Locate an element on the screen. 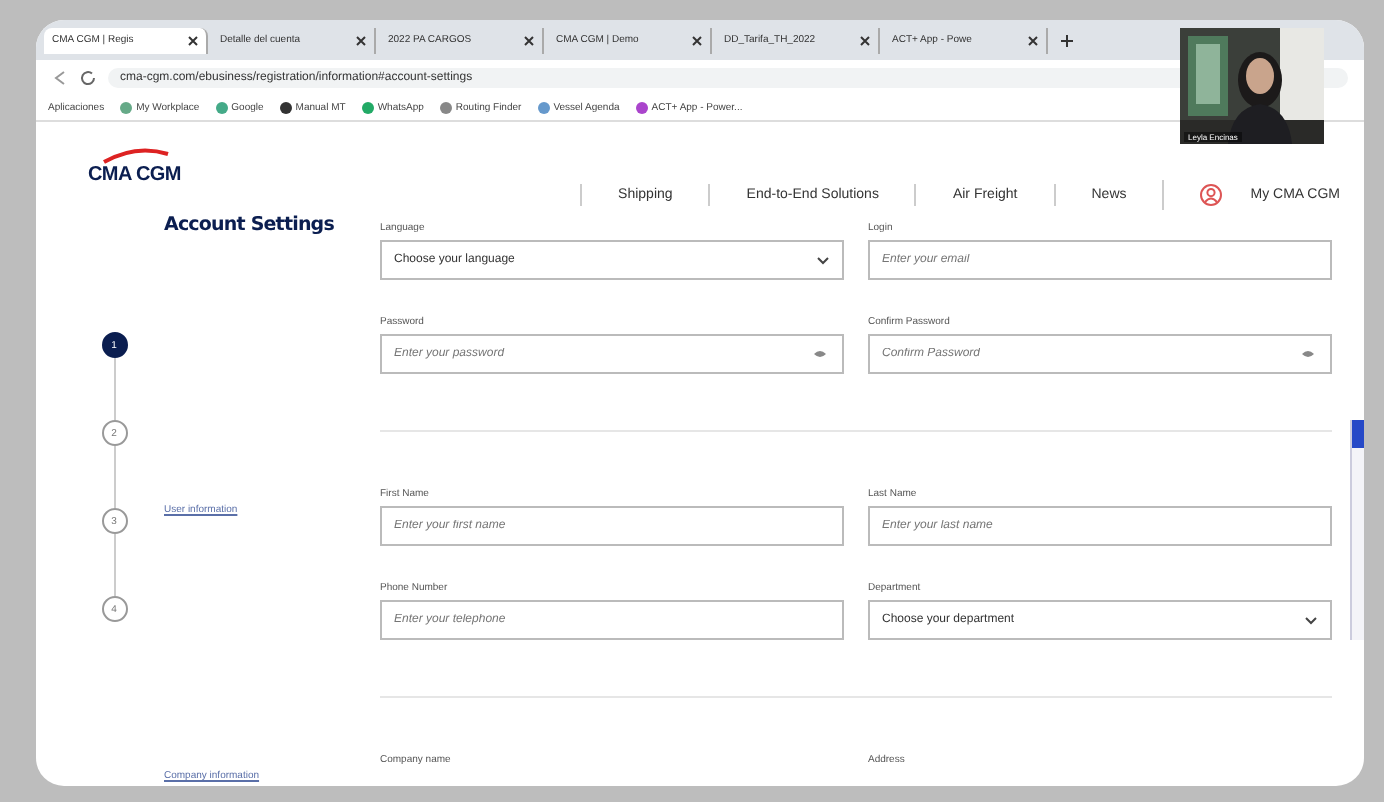 This screenshot has height=802, width=1384. site-logo: CMA CGM is located at coordinates (134, 174).